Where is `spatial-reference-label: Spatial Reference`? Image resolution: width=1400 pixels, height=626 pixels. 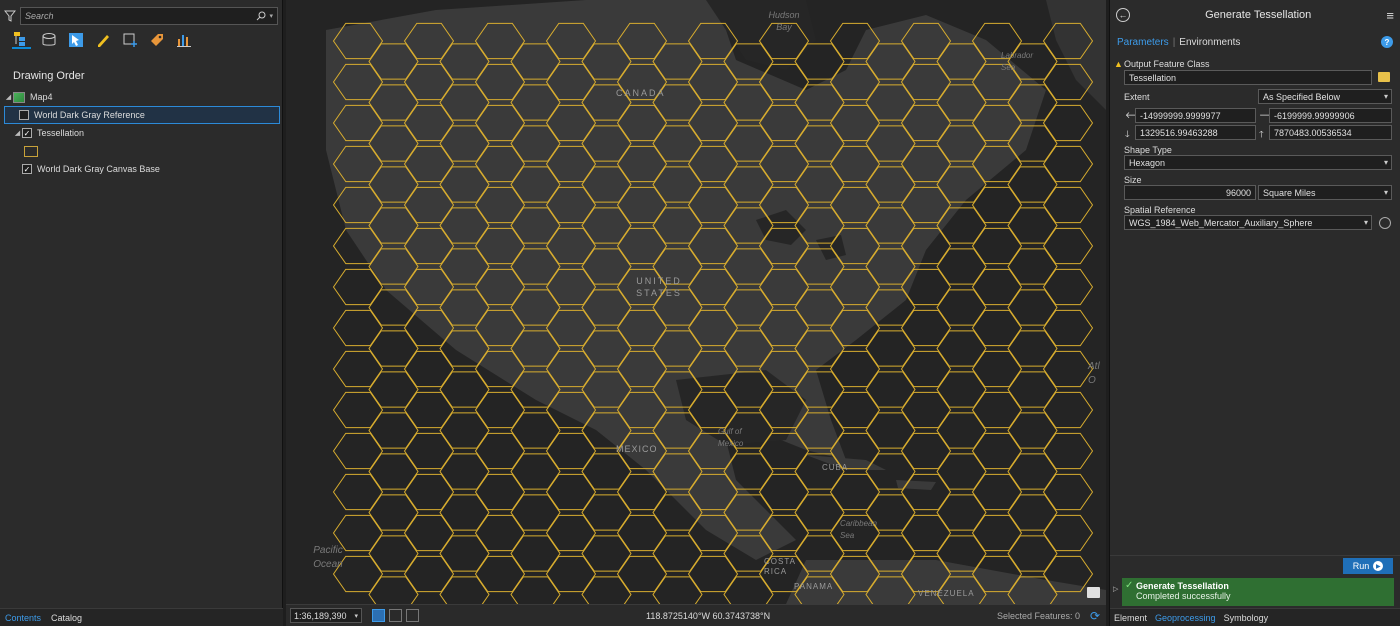 spatial-reference-label: Spatial Reference is located at coordinates (1160, 210).